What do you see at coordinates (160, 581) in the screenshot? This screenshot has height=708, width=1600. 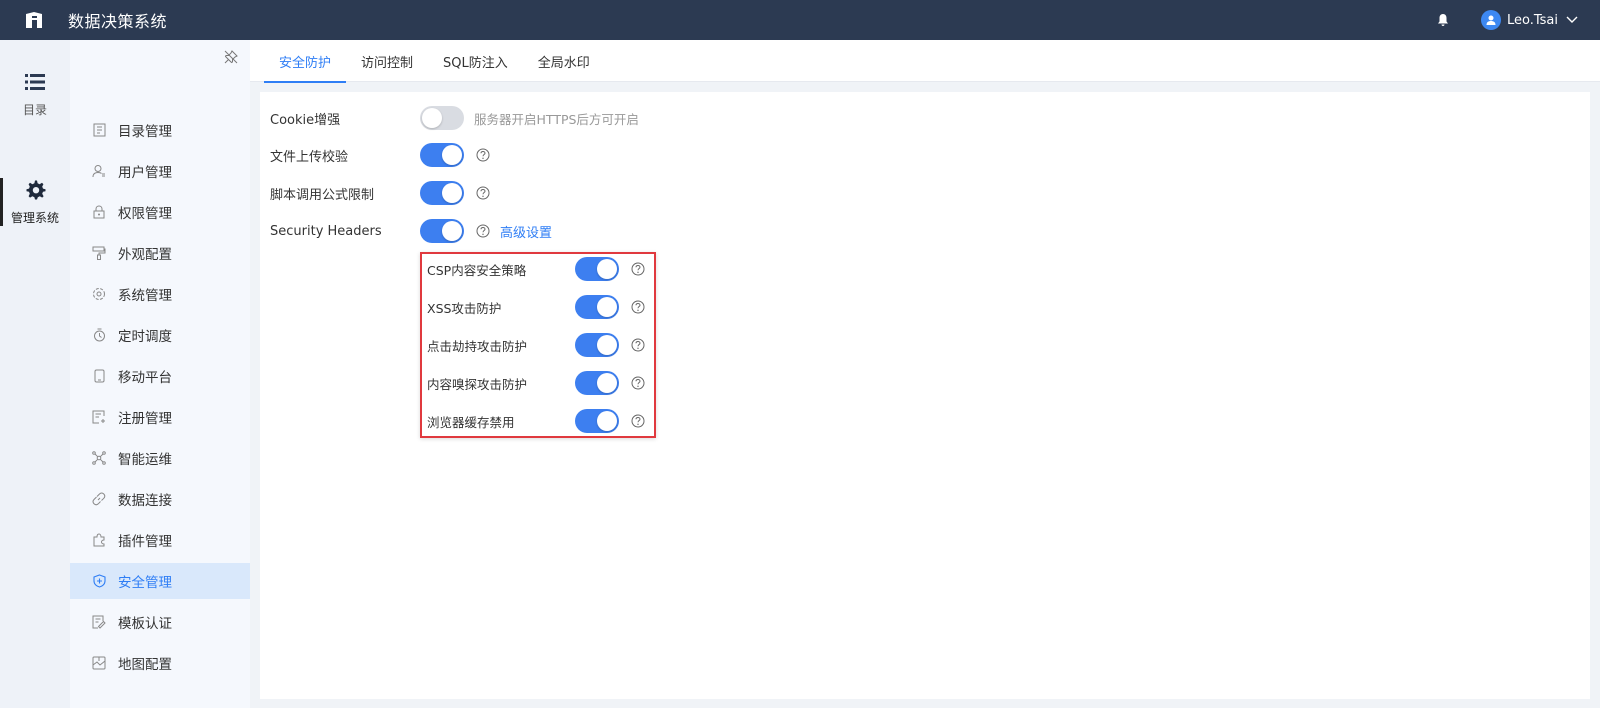 I see `sidebar-item-security: 安全管理` at bounding box center [160, 581].